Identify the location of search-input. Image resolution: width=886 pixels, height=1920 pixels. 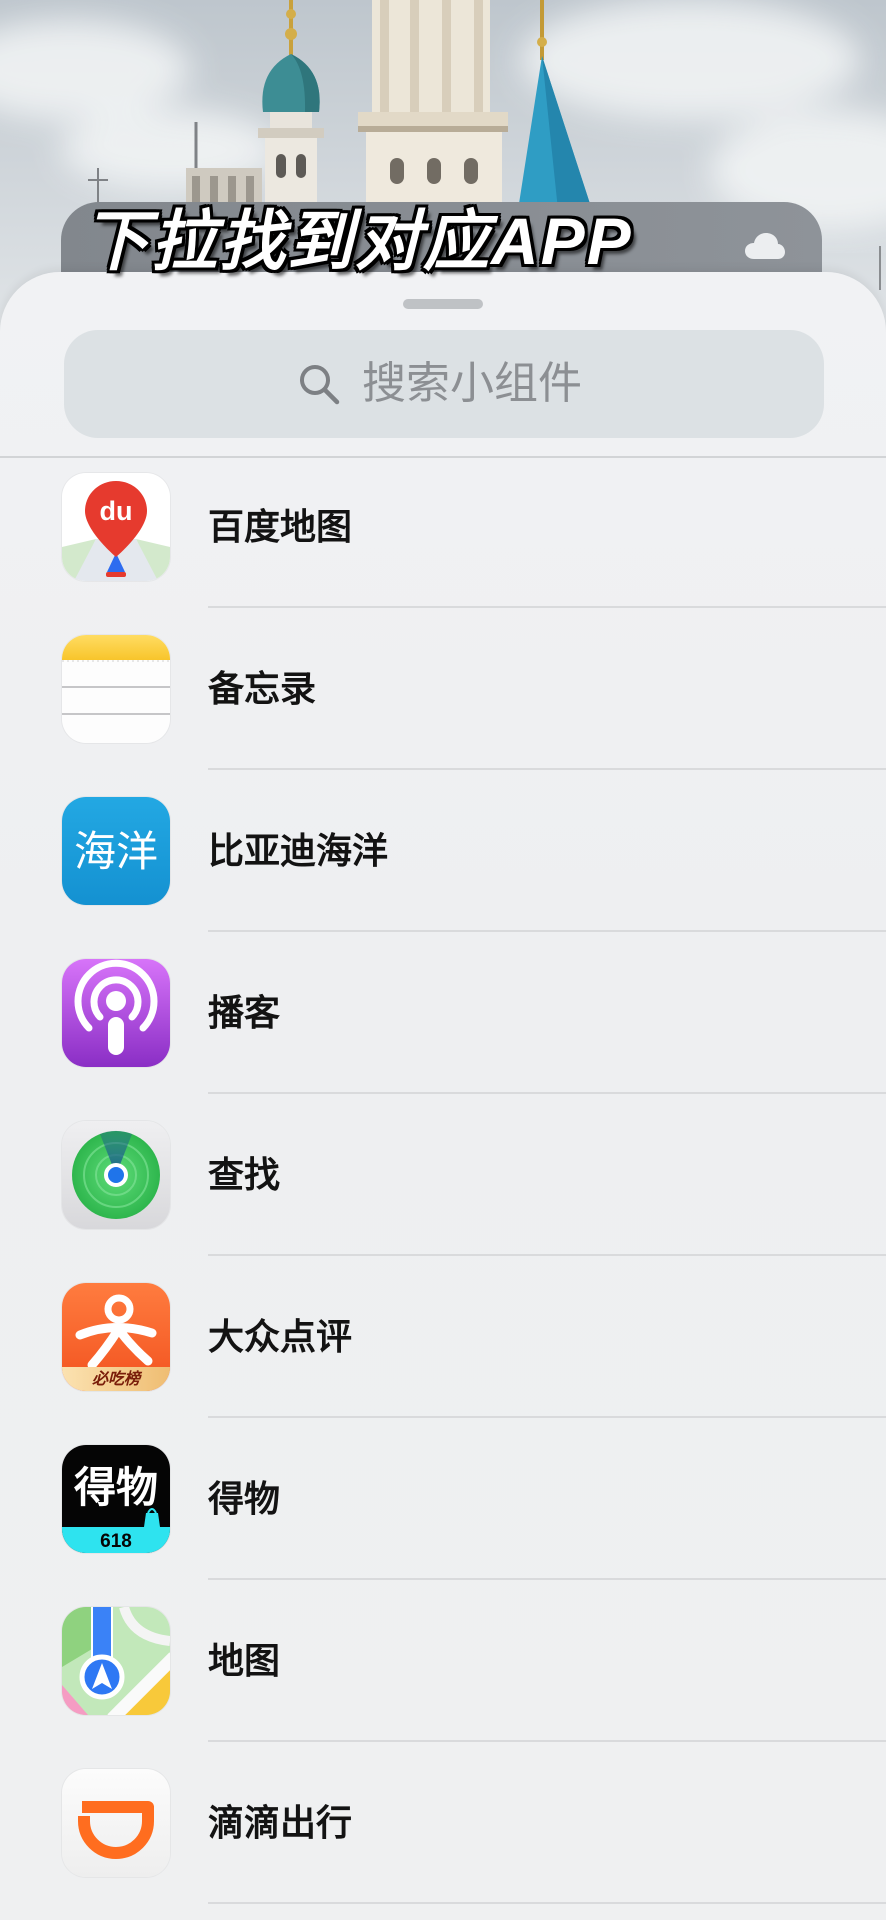
(476, 384).